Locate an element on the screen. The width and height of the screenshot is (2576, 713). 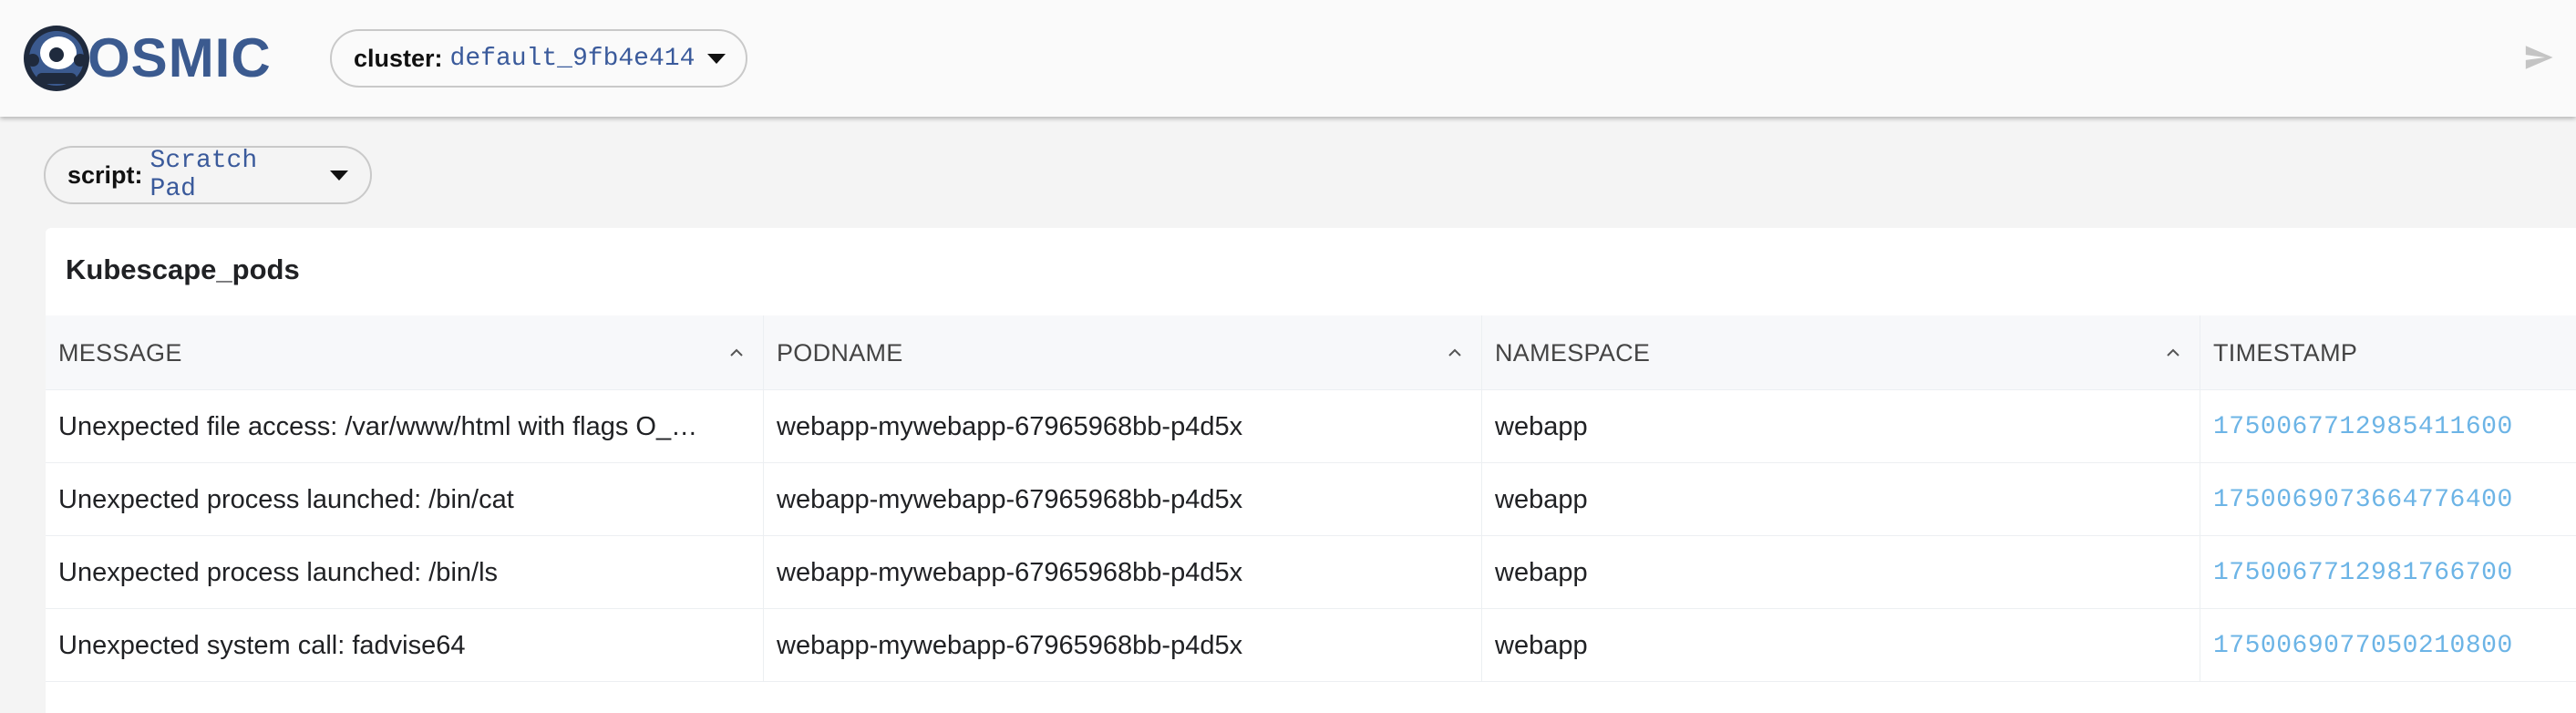
cell-timestamp: 1750067712985411600 is located at coordinates (2388, 426).